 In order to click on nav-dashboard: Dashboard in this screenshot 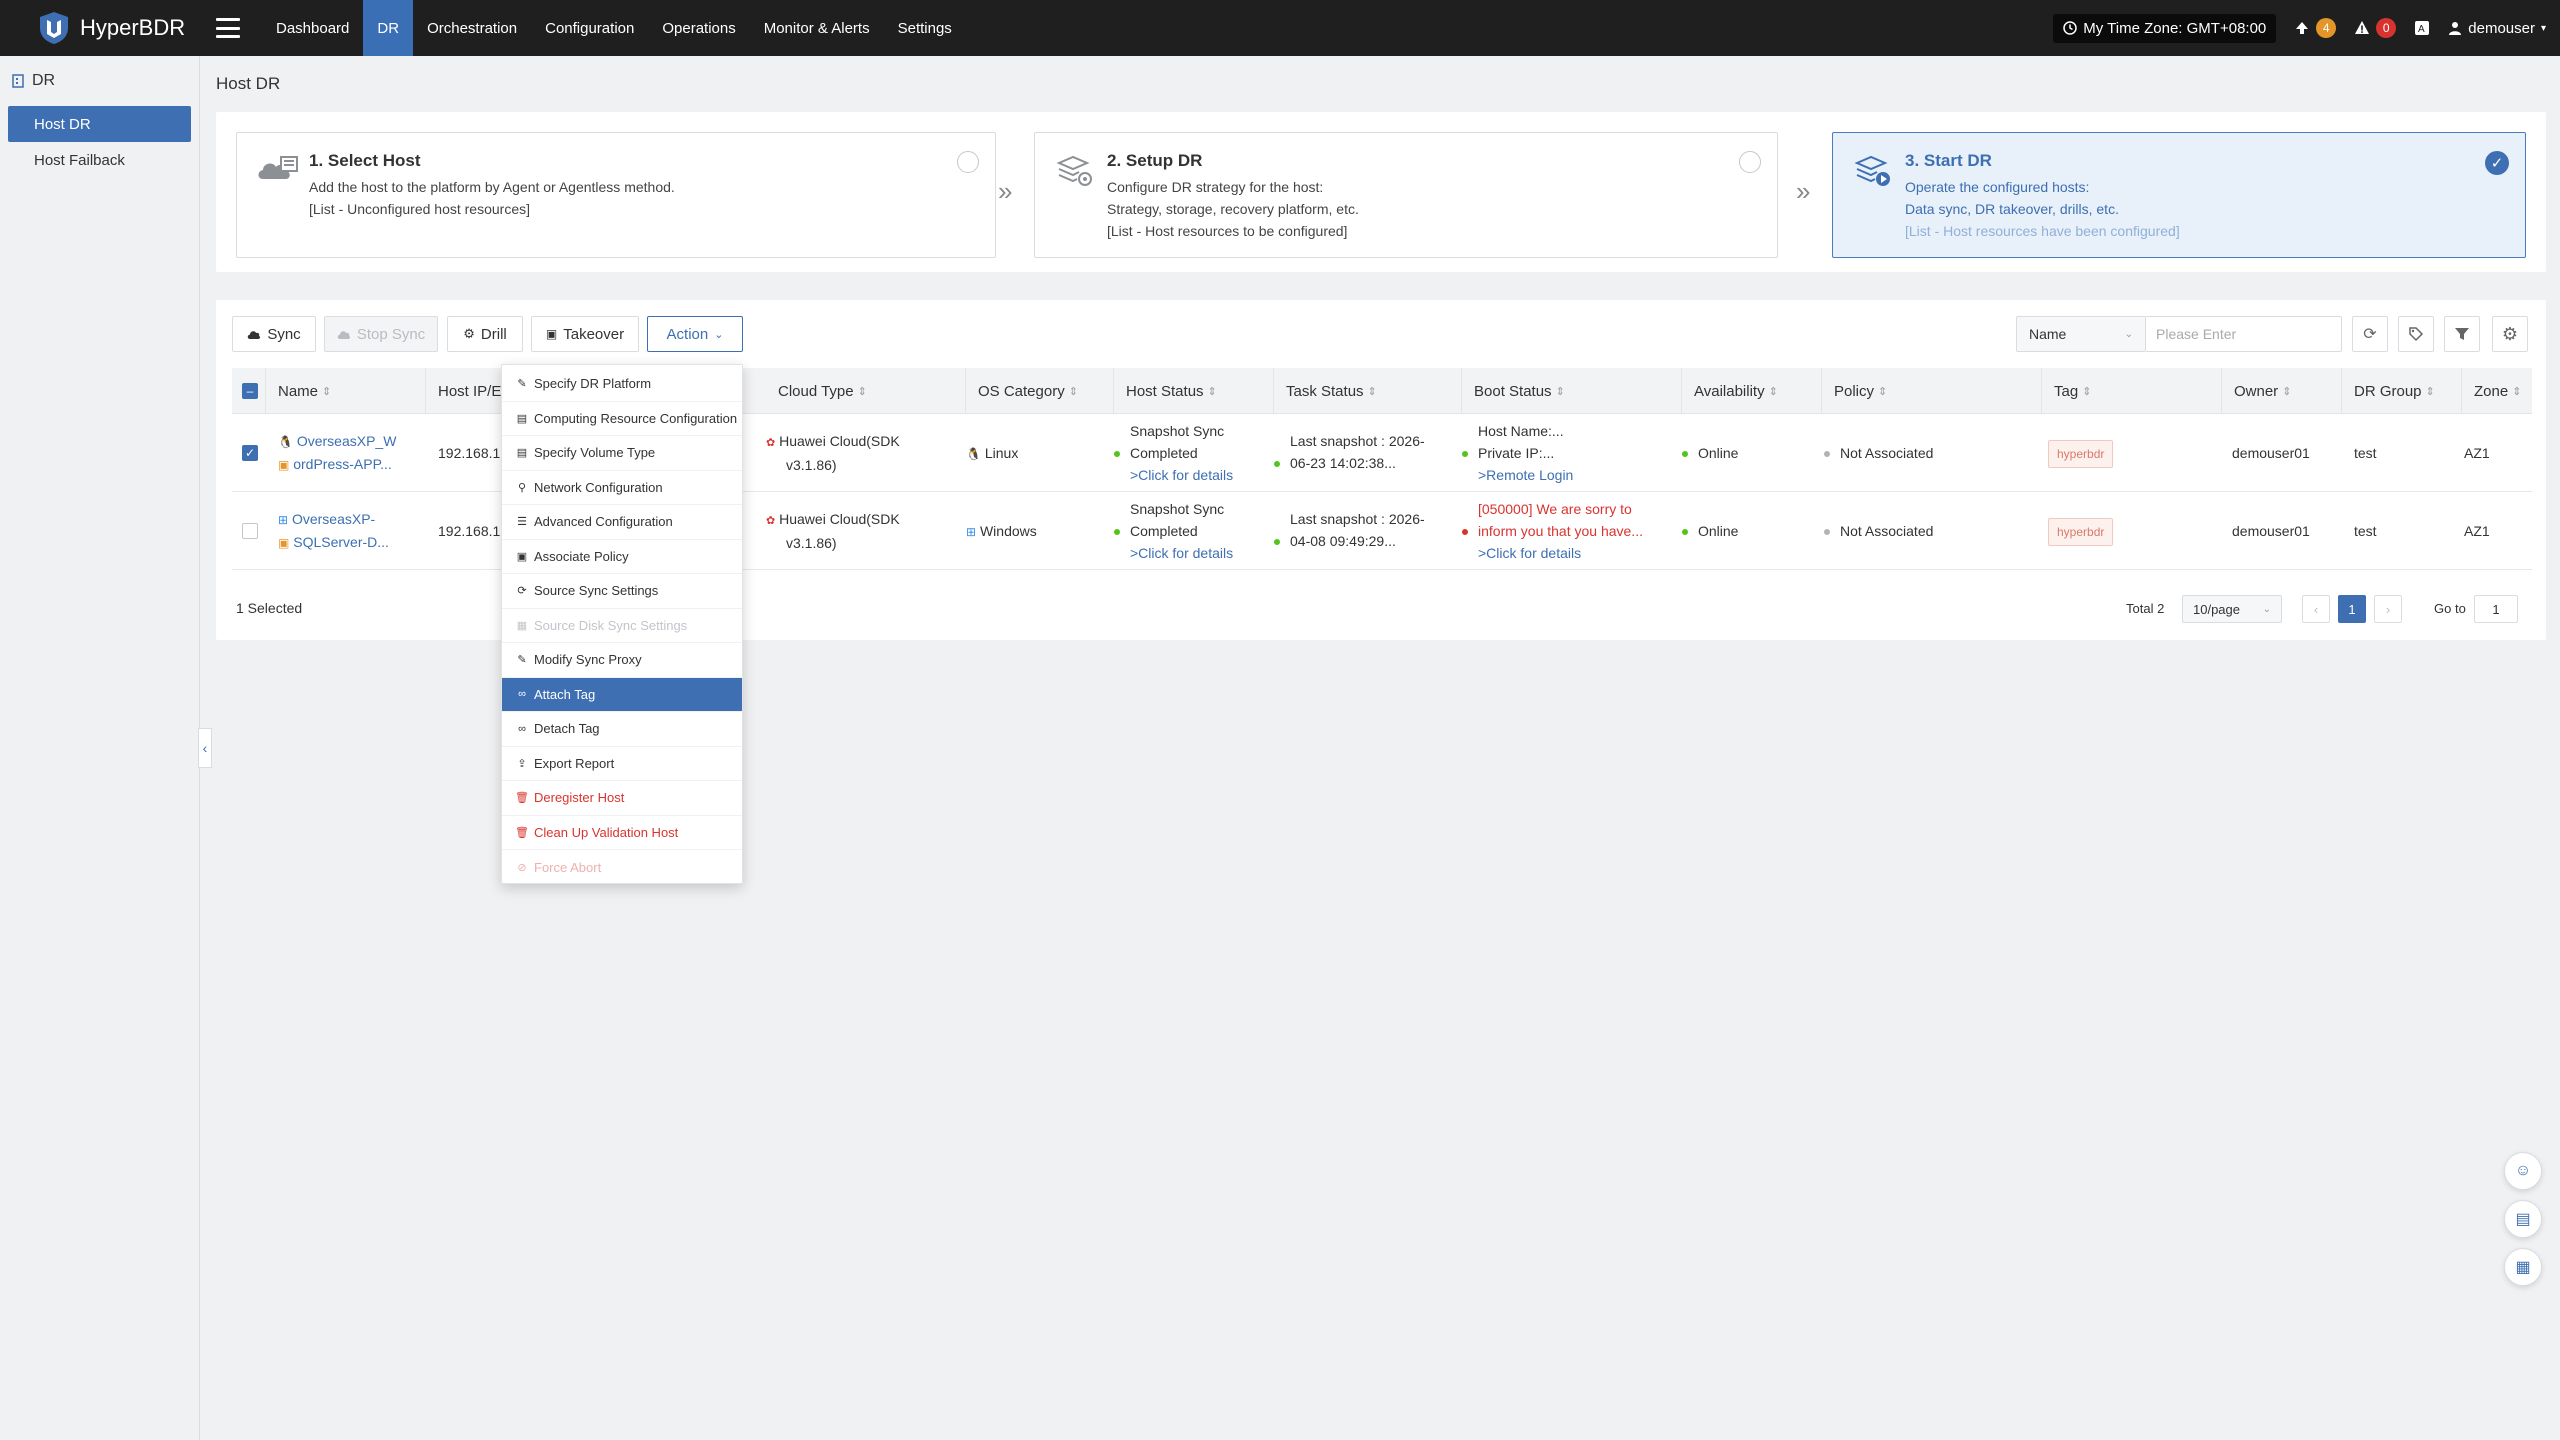, I will do `click(312, 28)`.